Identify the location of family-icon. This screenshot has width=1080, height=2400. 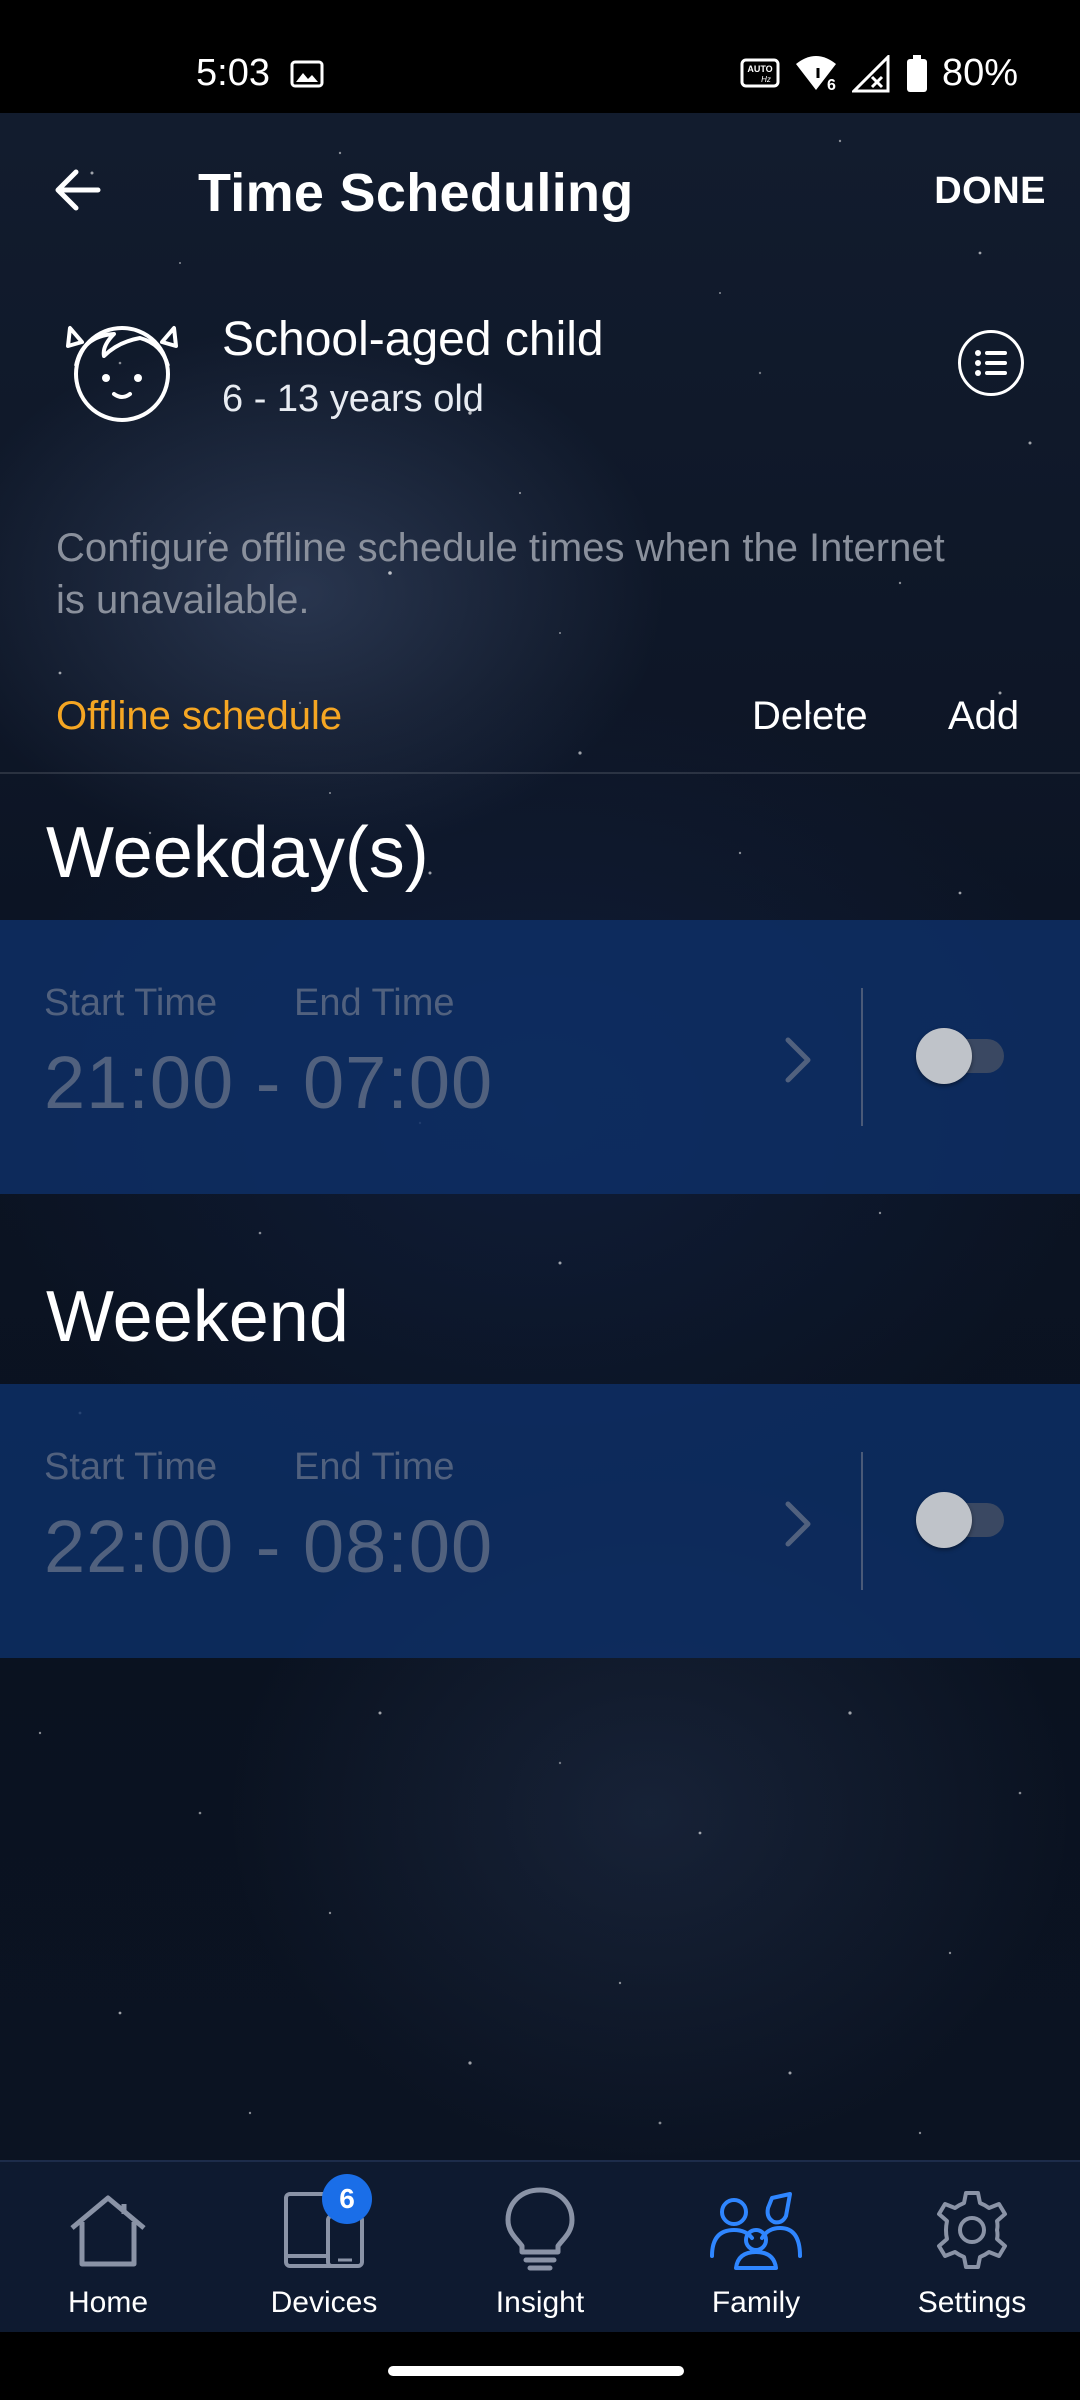
(756, 2230).